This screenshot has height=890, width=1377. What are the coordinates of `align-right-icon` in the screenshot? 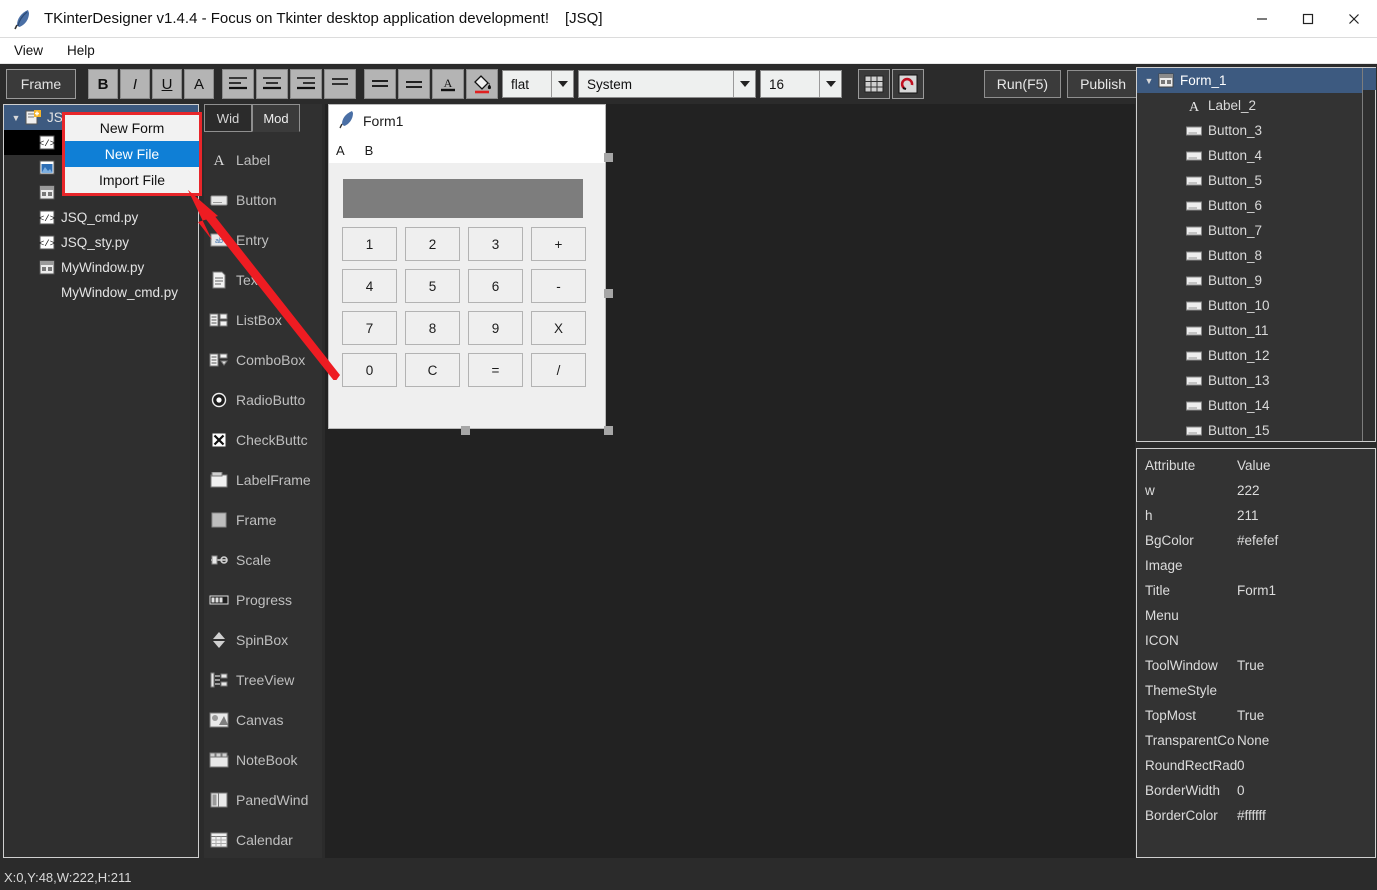 It's located at (306, 84).